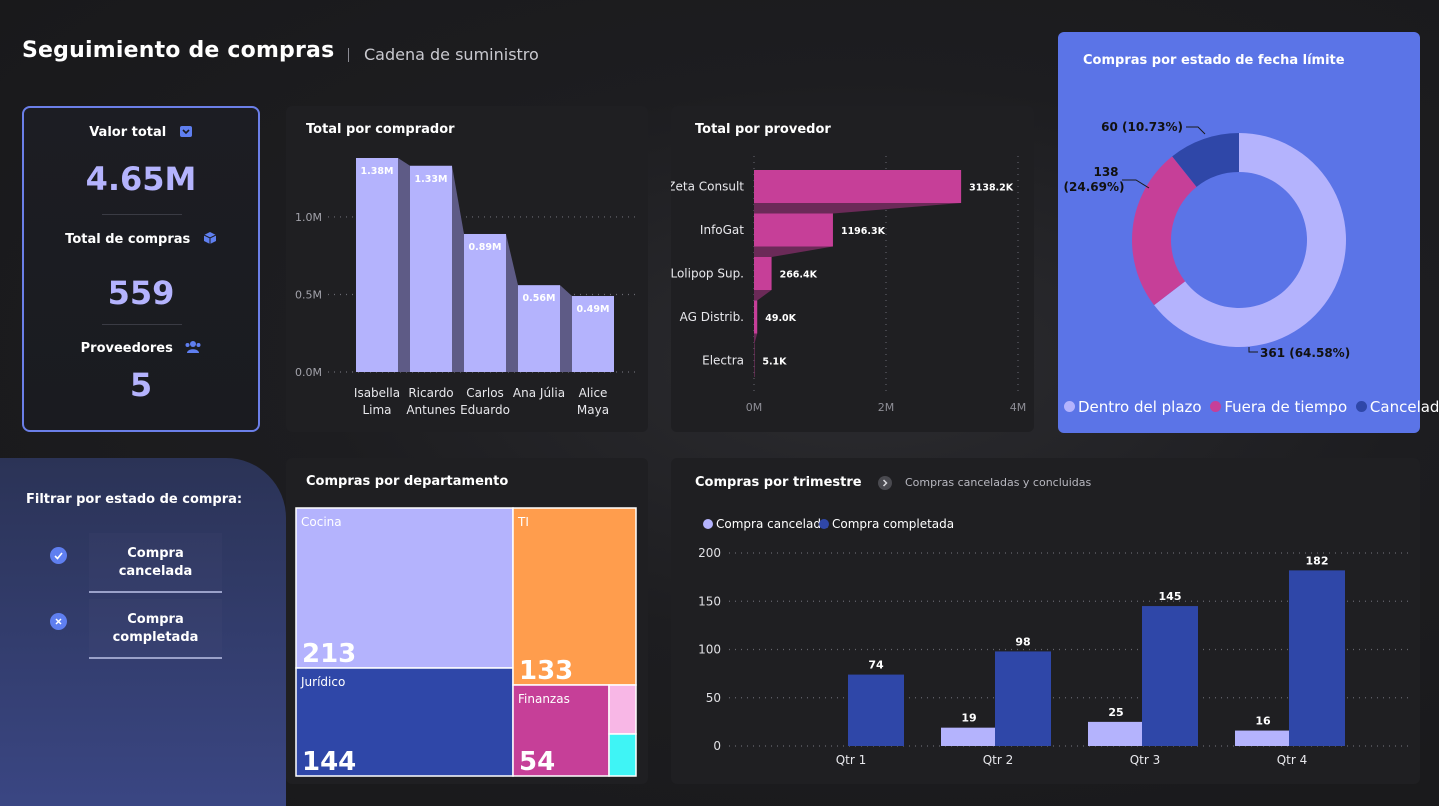 Image resolution: width=1439 pixels, height=806 pixels. What do you see at coordinates (178, 50) in the screenshot?
I see `page-title: Seguimiento de compras` at bounding box center [178, 50].